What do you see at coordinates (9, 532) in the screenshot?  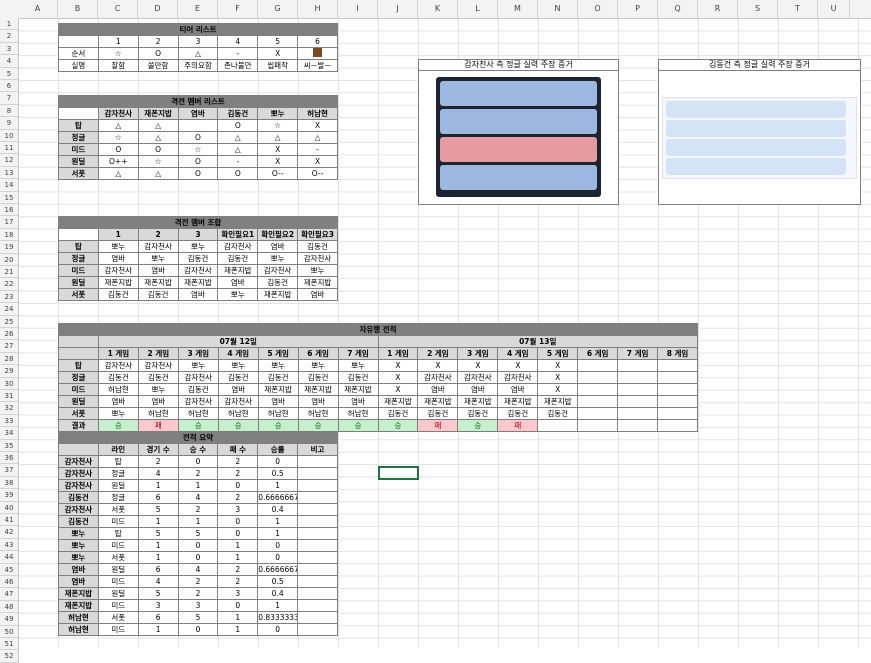 I see `row-header: 42` at bounding box center [9, 532].